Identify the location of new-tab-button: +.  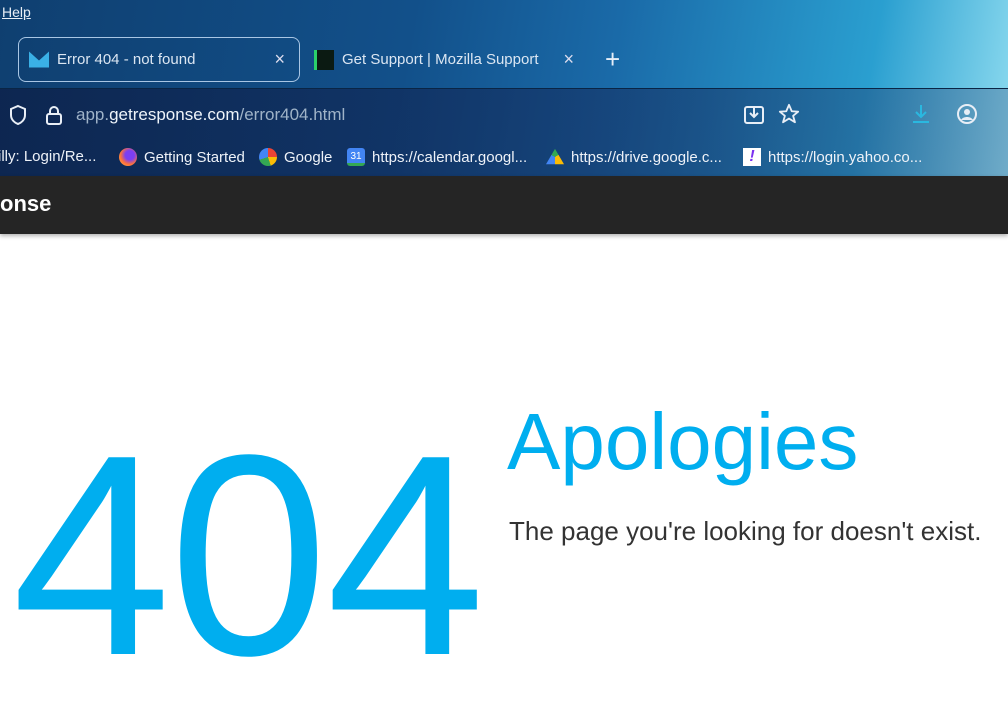
(612, 59).